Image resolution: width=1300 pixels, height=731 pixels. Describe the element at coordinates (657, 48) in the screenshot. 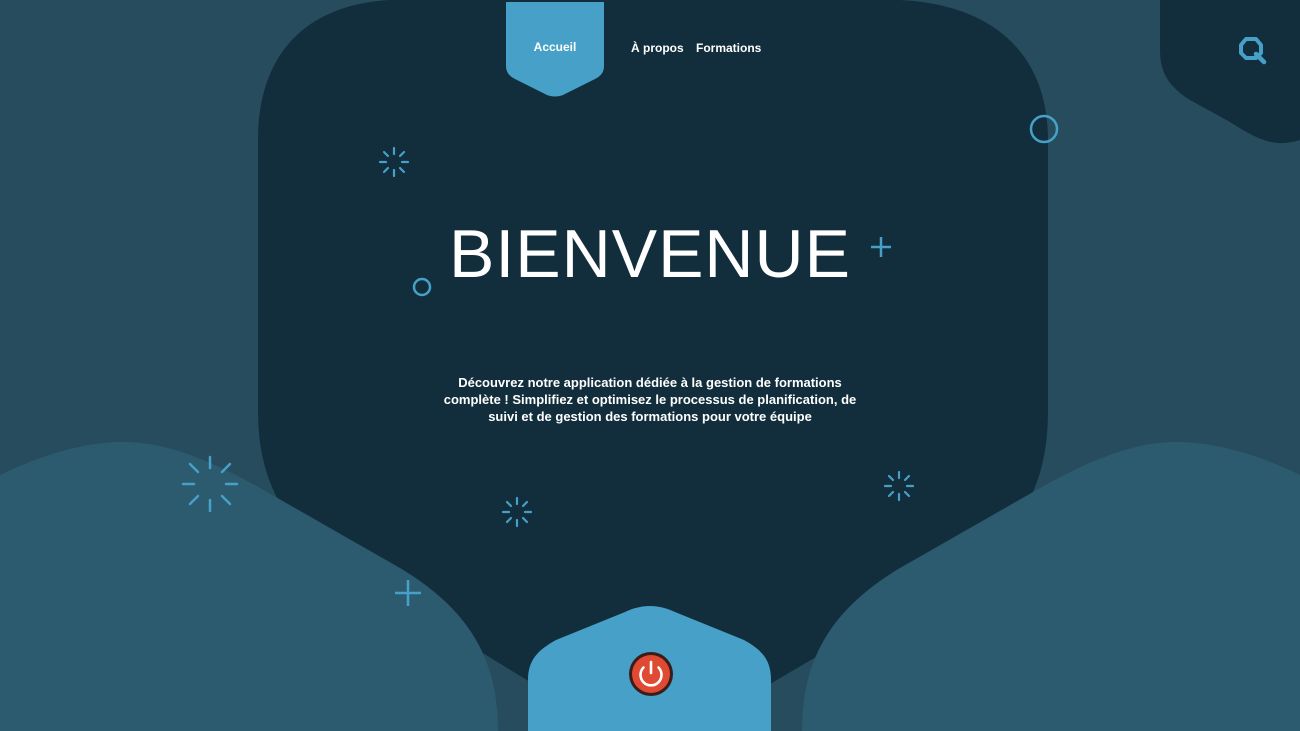

I see `nav-item-a-propos: À propos` at that location.